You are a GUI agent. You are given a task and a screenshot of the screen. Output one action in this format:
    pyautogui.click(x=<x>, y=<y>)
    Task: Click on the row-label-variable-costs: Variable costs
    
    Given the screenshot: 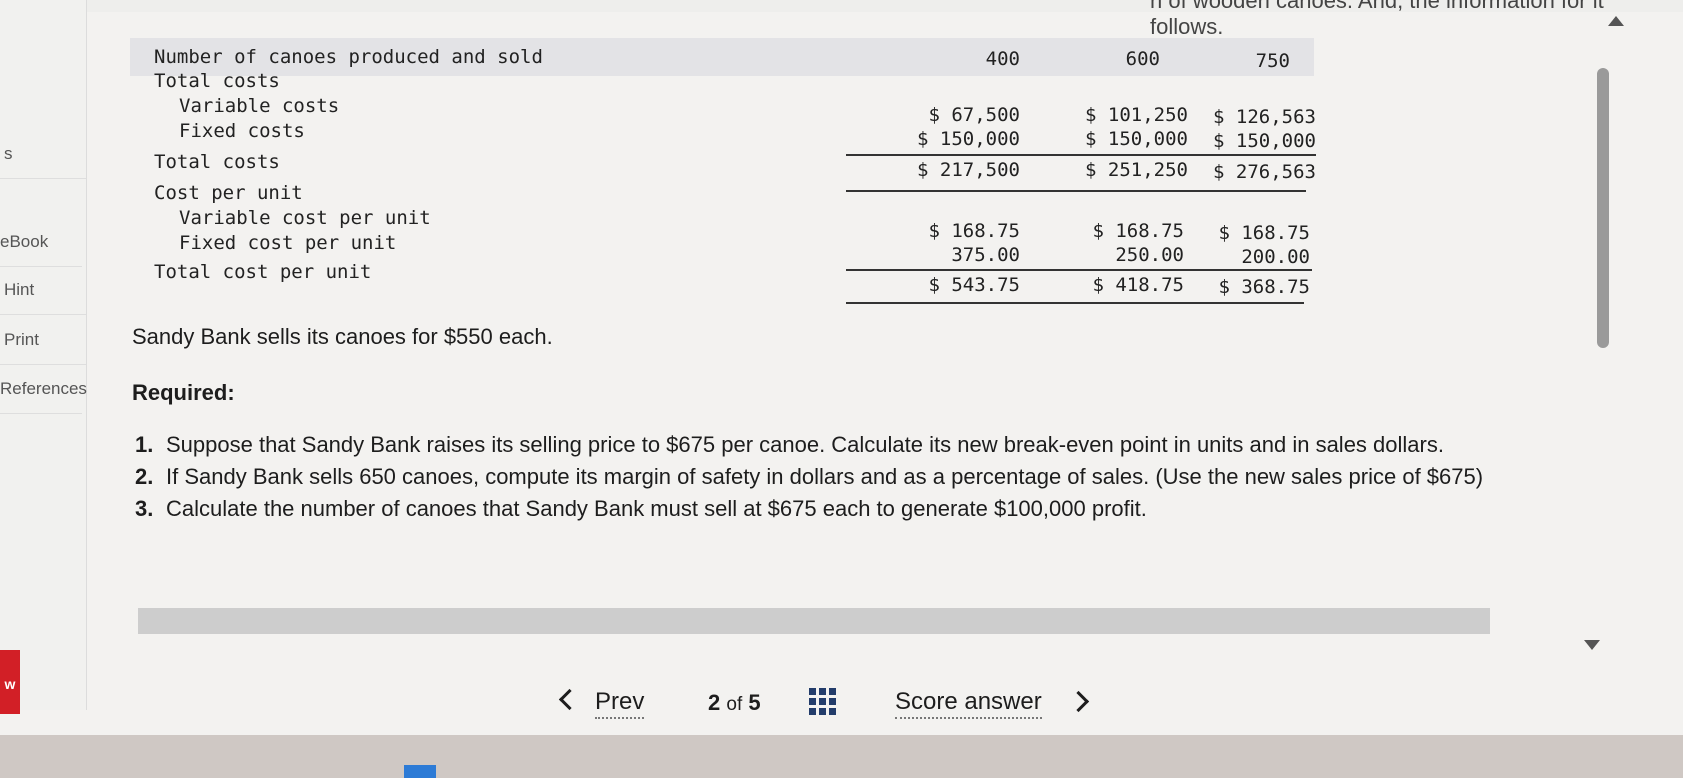 What is the action you would take?
    pyautogui.click(x=259, y=106)
    